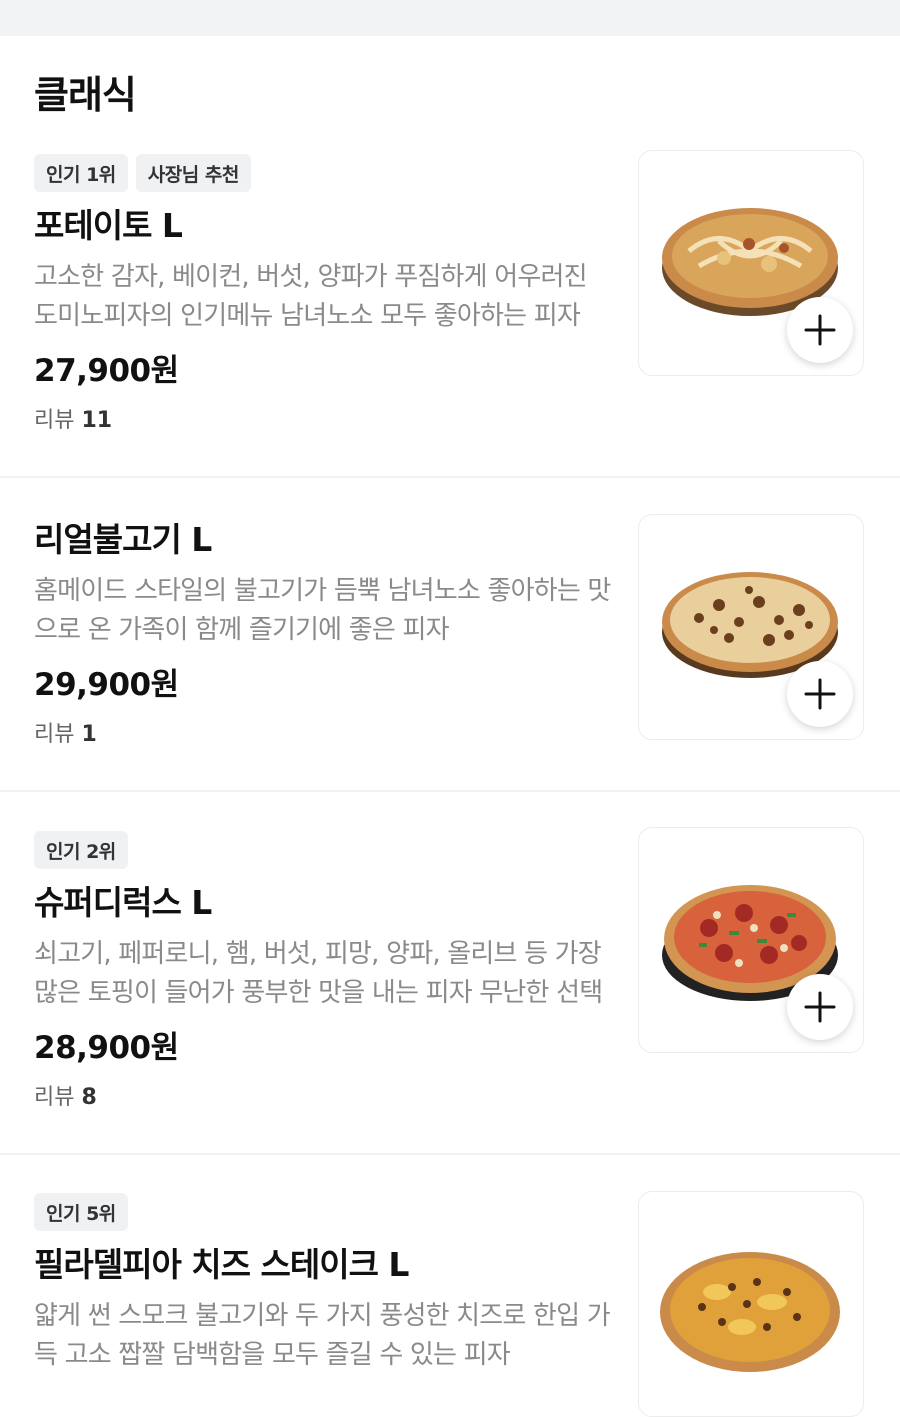 The image size is (900, 1417). Describe the element at coordinates (123, 902) in the screenshot. I see `item-name: 슈퍼디럭스 L` at that location.